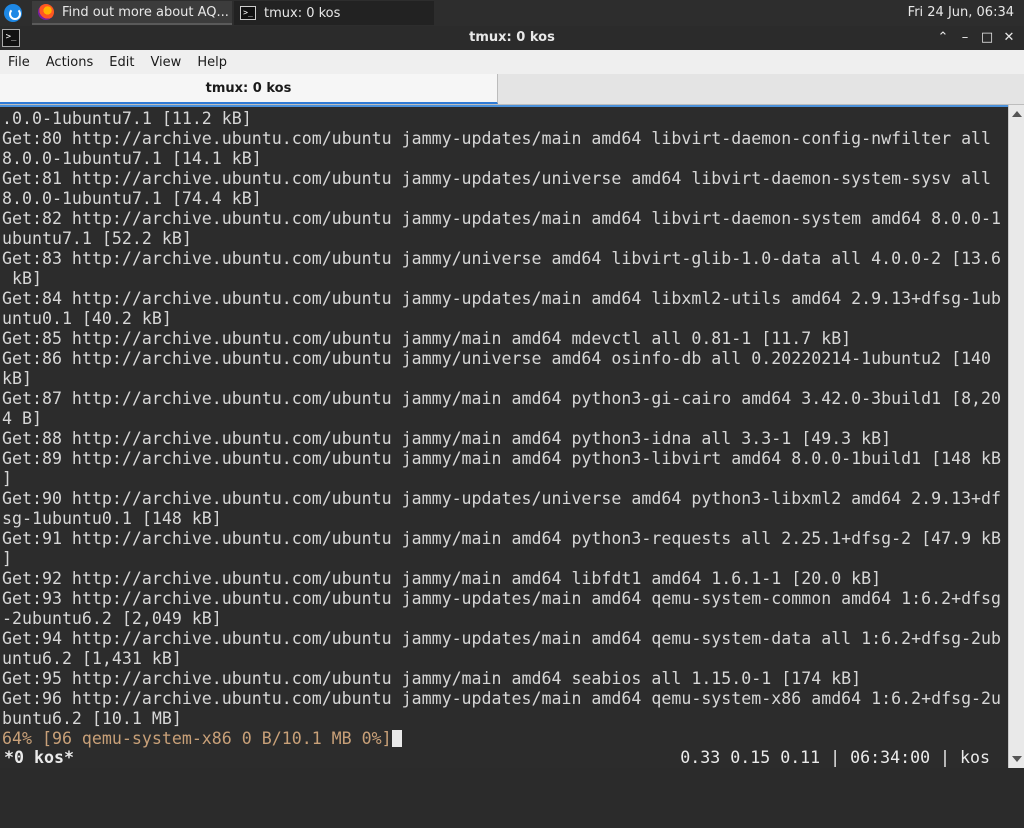  I want to click on minimize-button: –, so click(965, 38).